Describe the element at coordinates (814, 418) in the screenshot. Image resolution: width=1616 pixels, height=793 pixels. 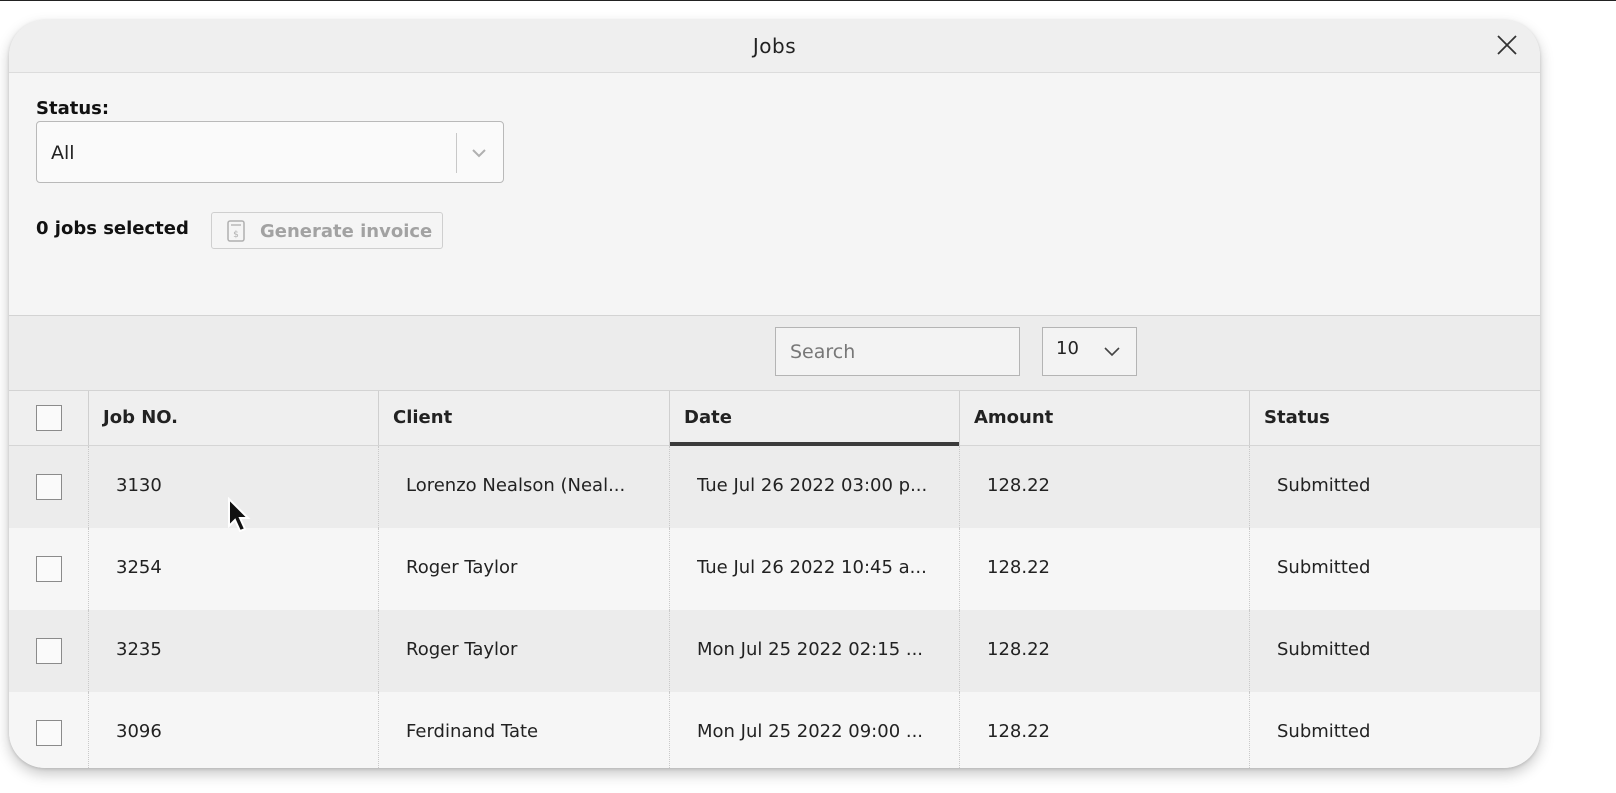
I see `column-header-date: Date` at that location.